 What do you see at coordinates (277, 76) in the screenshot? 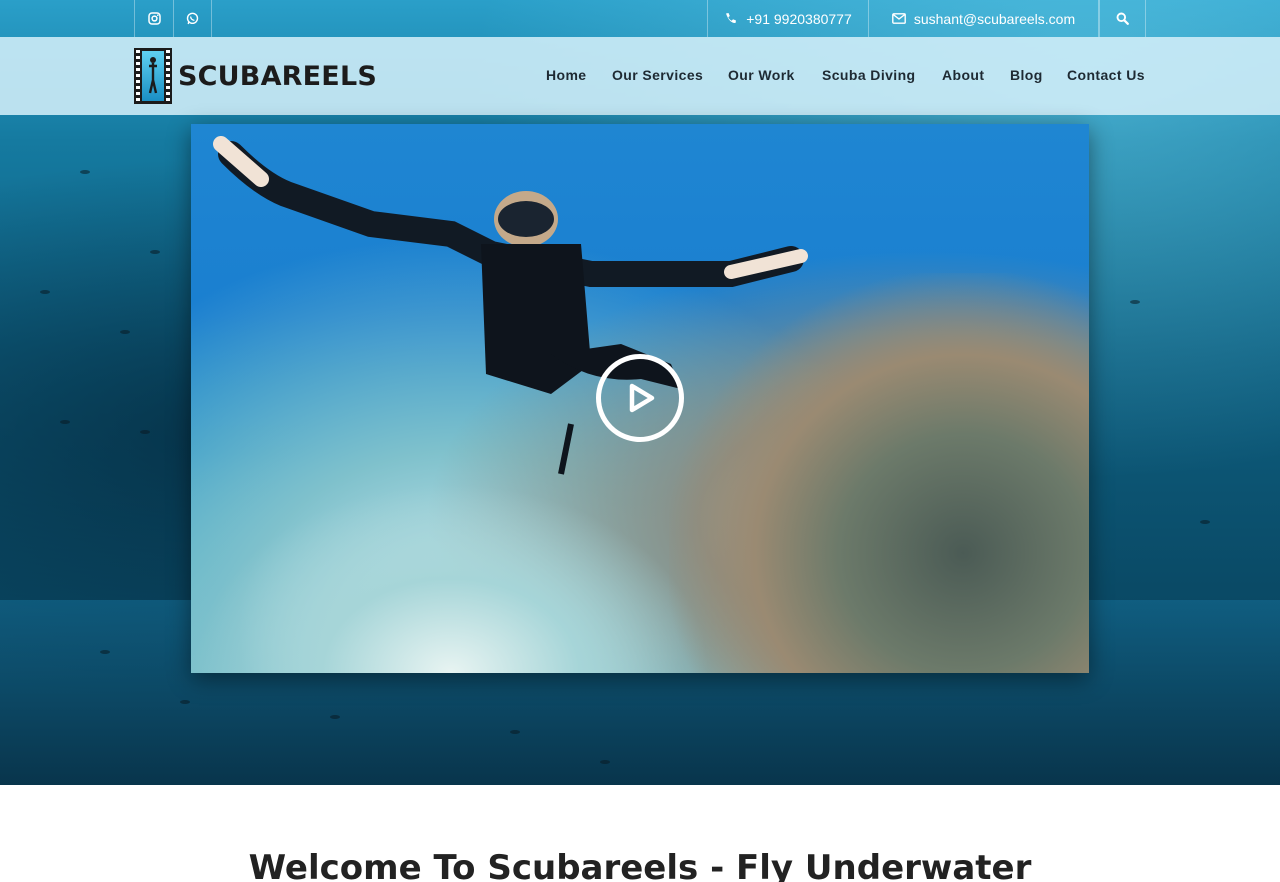
I see `brand-name: SCUBAREELS` at bounding box center [277, 76].